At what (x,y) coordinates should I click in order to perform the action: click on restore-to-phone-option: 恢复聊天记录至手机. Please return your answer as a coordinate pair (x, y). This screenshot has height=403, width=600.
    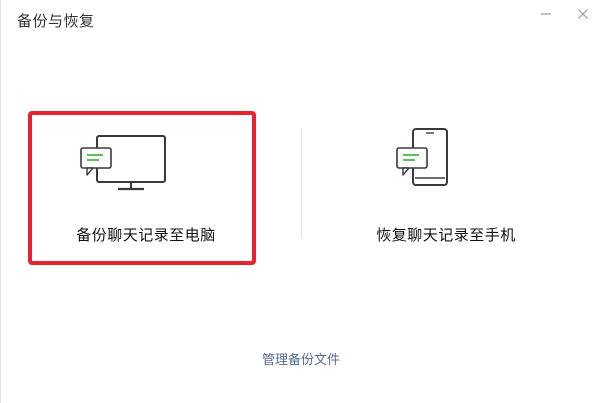
    Looking at the image, I should click on (446, 189).